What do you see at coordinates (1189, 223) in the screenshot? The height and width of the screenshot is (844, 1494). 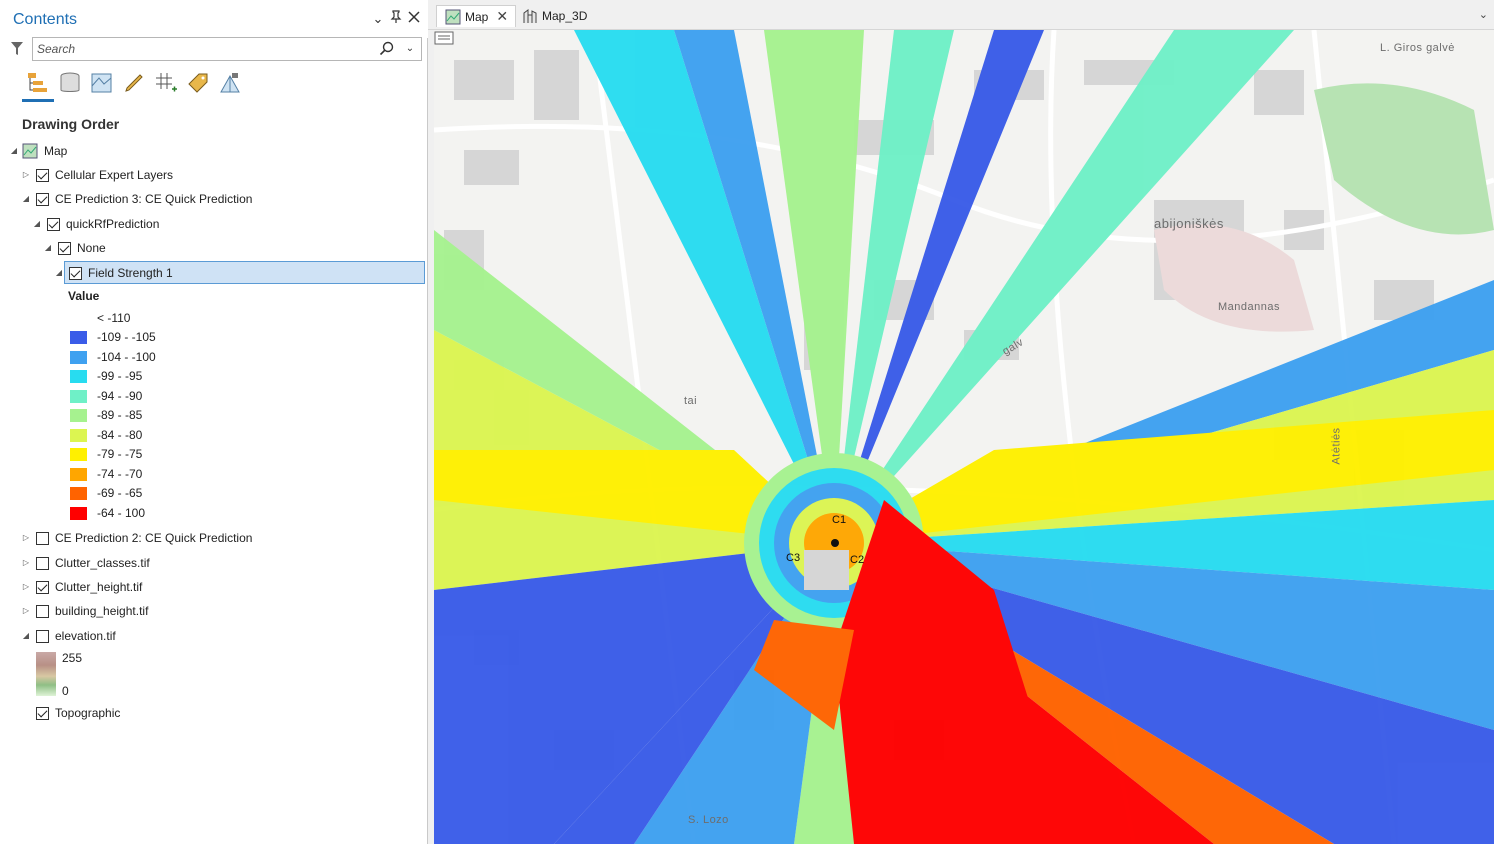 I see `map-label: abijoniškės` at bounding box center [1189, 223].